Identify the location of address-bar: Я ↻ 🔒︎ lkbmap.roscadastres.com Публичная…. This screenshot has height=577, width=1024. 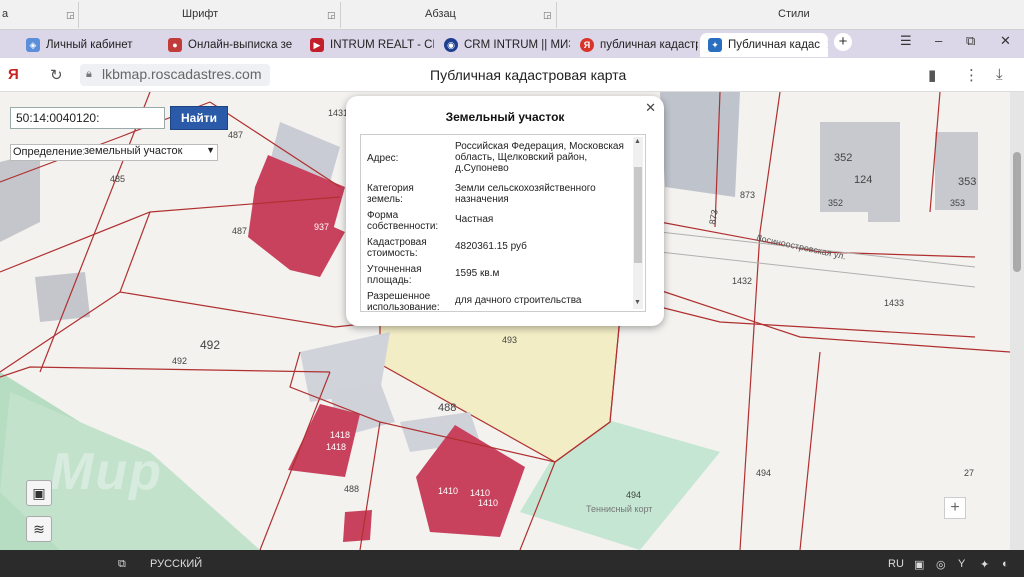
(512, 75).